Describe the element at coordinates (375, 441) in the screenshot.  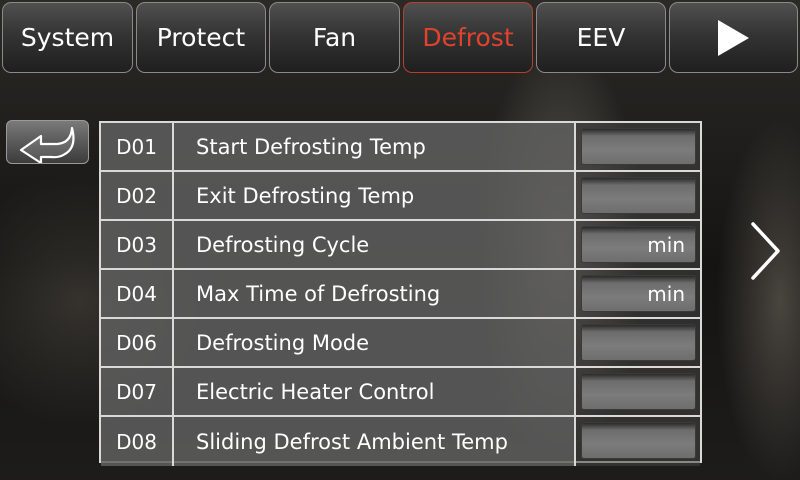
I see `param-name: Sliding Defrost Ambient Temp` at that location.